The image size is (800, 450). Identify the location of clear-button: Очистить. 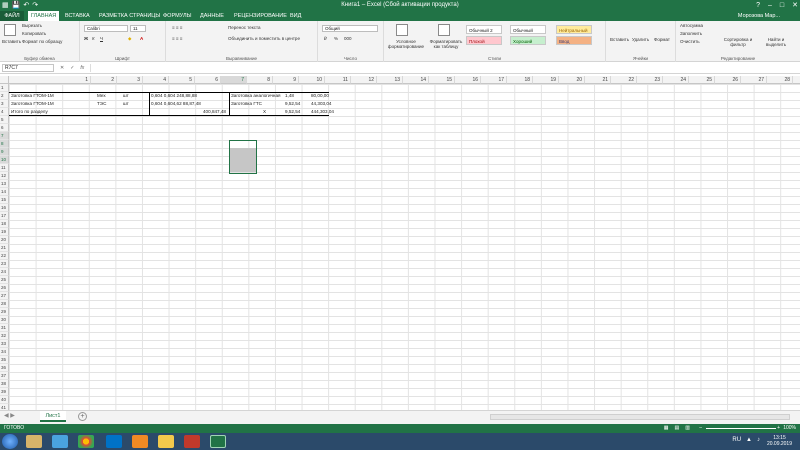
(690, 41).